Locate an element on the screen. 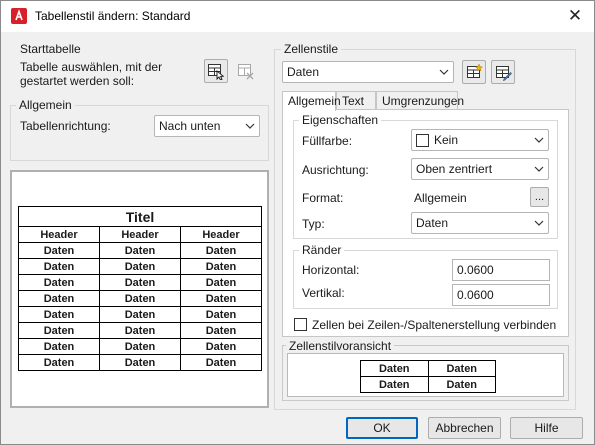  alignment-select: Oben zentriert is located at coordinates (480, 169).